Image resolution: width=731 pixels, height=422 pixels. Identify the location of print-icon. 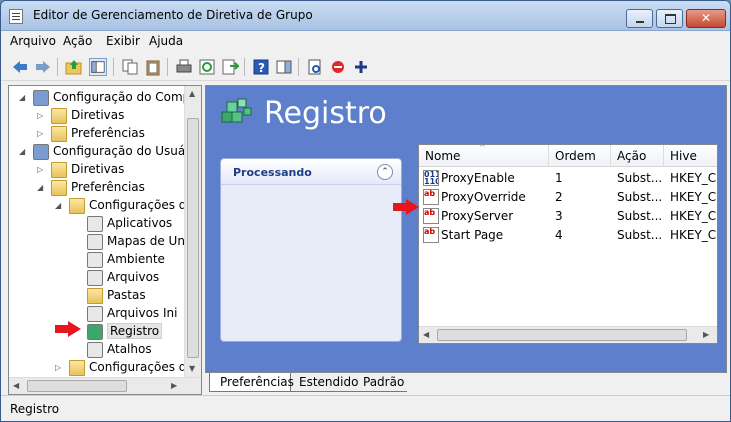
(184, 67).